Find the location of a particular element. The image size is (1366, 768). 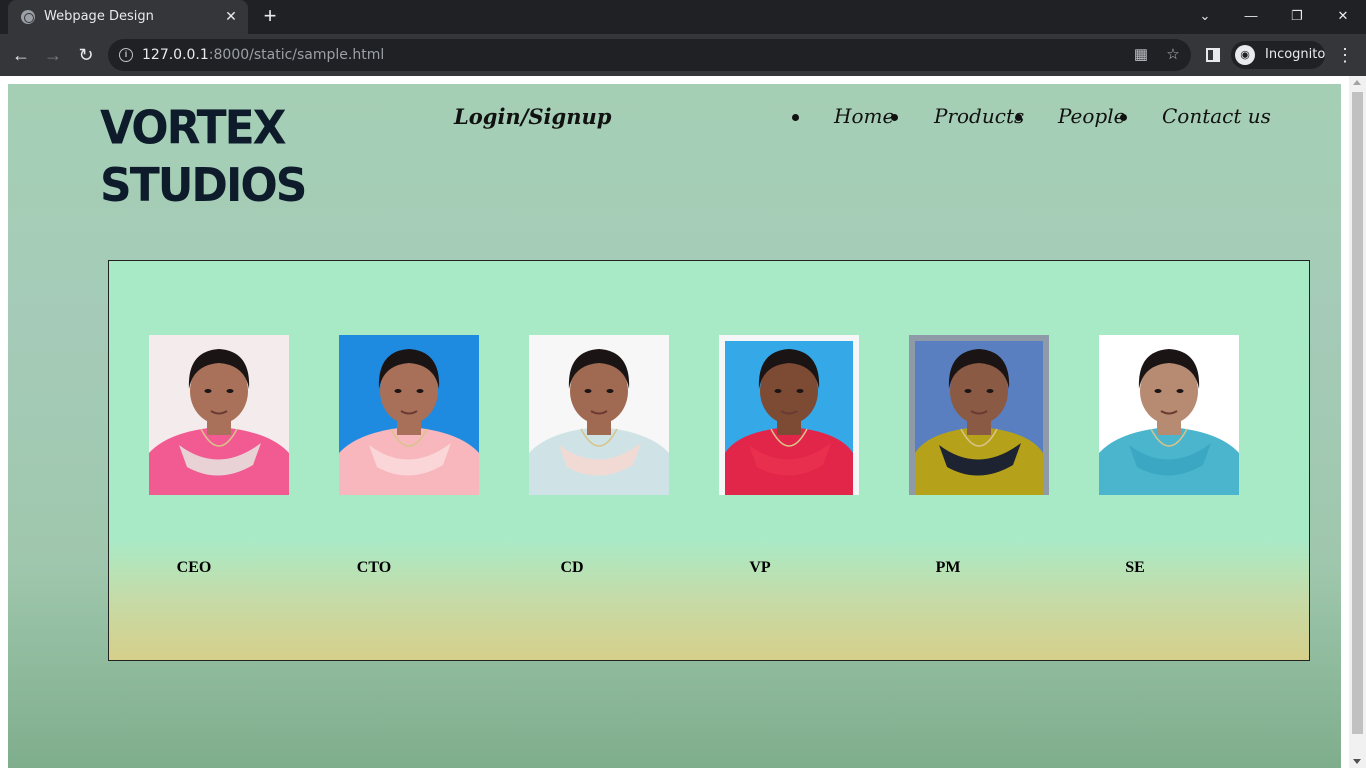

site-logo: VORTEX STUDIOS is located at coordinates (203, 157).